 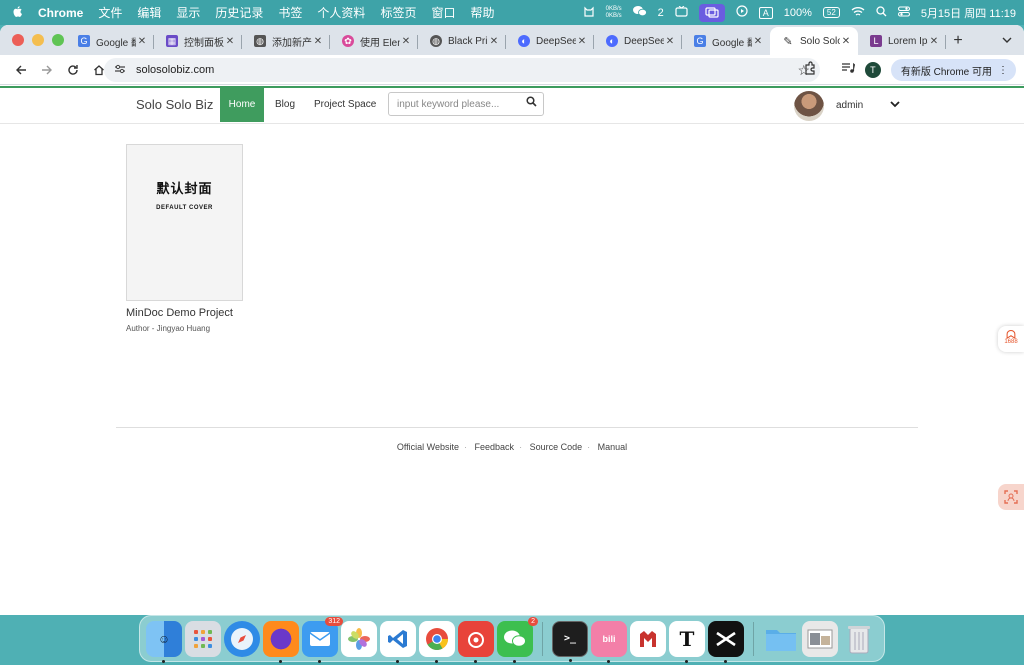 I want to click on mail-badge: 312, so click(x=334, y=621).